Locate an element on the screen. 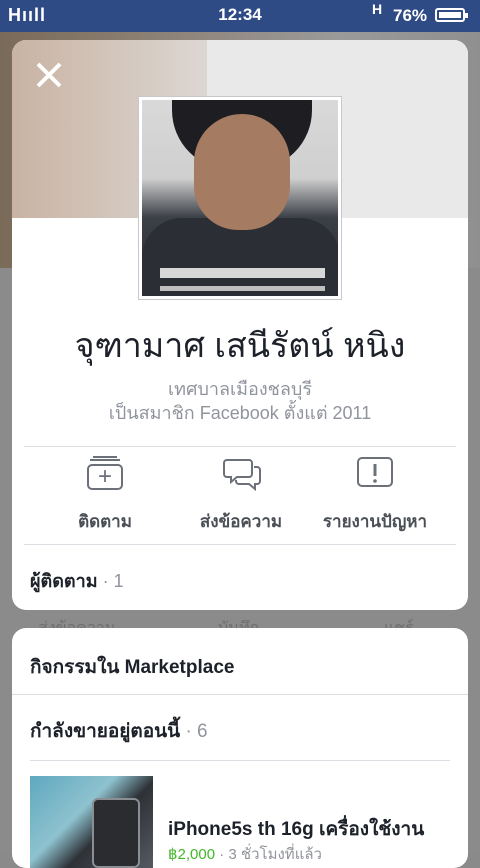 The width and height of the screenshot is (480, 868). follow-icon: + is located at coordinates (105, 473).